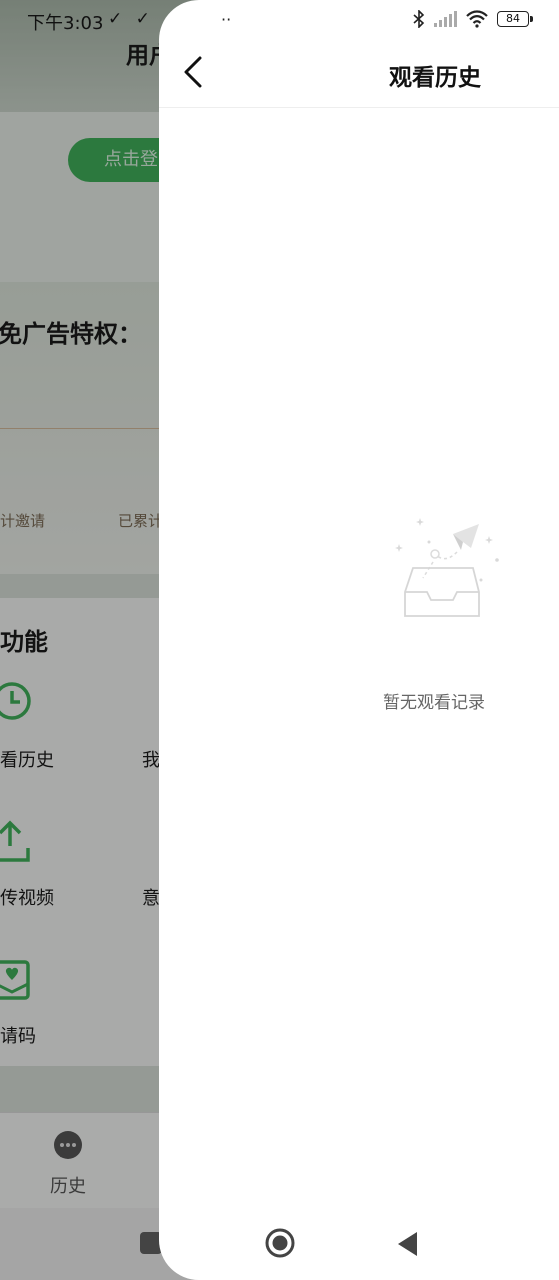  What do you see at coordinates (447, 567) in the screenshot?
I see `empty-inbox-icon` at bounding box center [447, 567].